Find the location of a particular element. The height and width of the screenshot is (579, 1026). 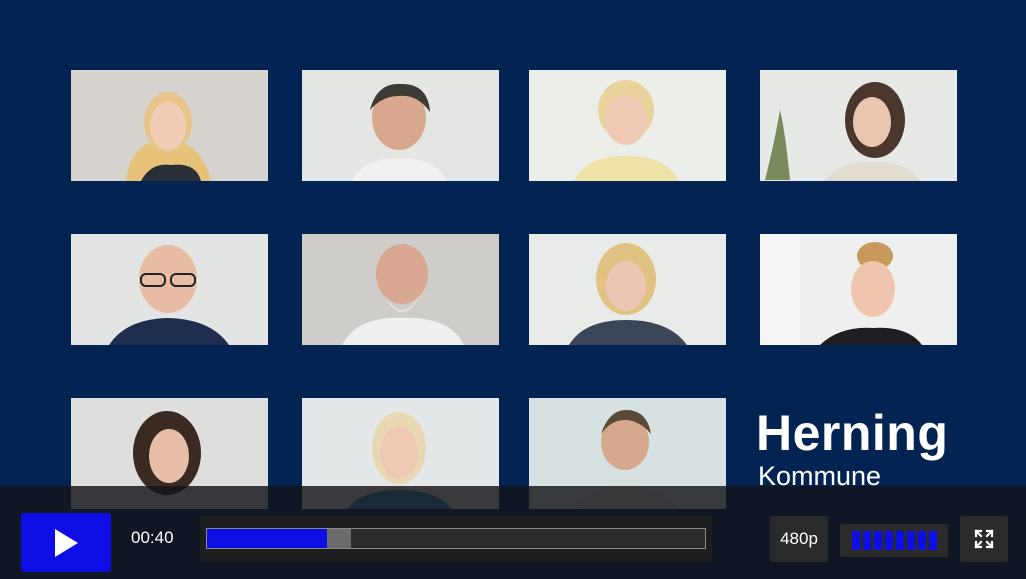

progress-bar is located at coordinates (456, 539).